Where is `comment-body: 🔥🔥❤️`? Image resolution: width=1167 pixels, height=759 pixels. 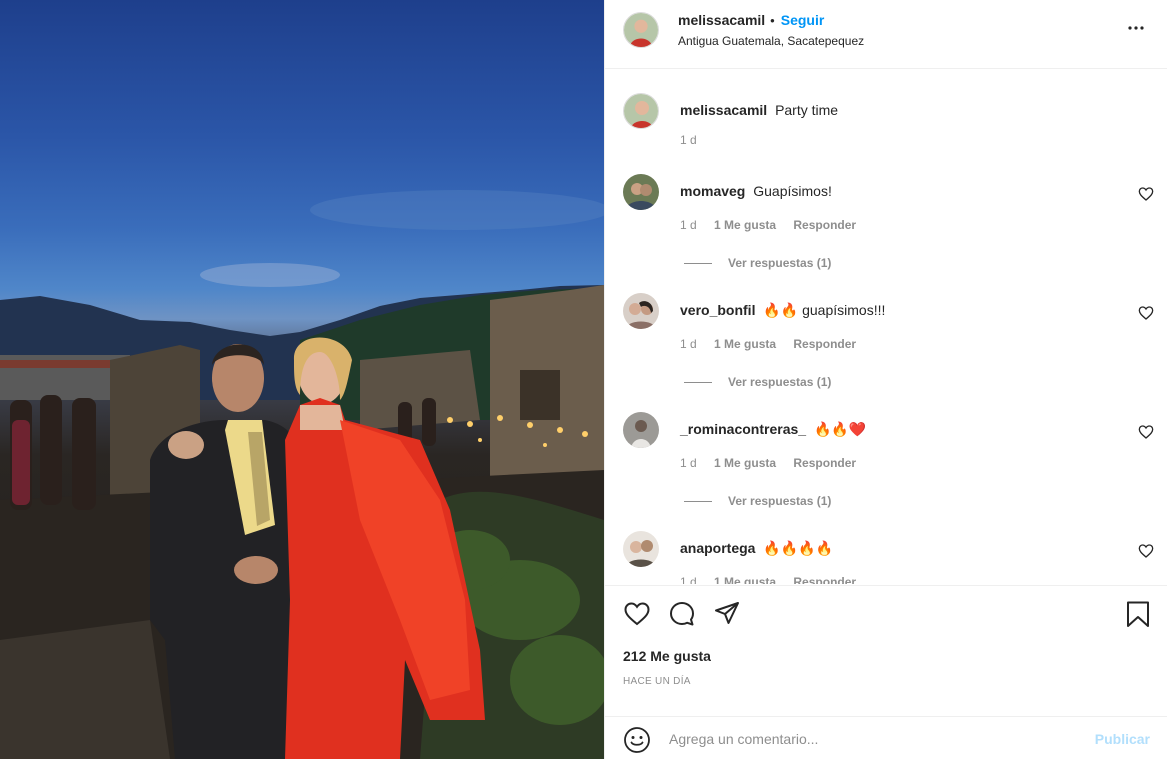
comment-body: 🔥🔥❤️ is located at coordinates (840, 429).